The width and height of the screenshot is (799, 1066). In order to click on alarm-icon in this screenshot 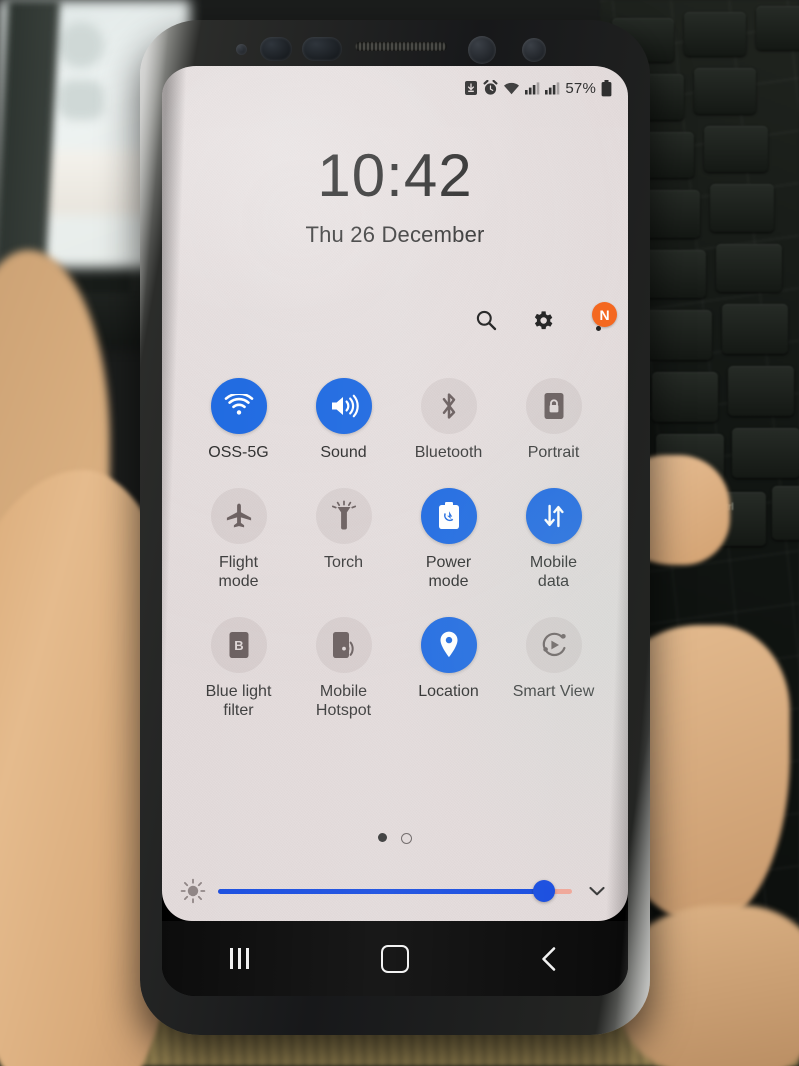, I will do `click(490, 88)`.